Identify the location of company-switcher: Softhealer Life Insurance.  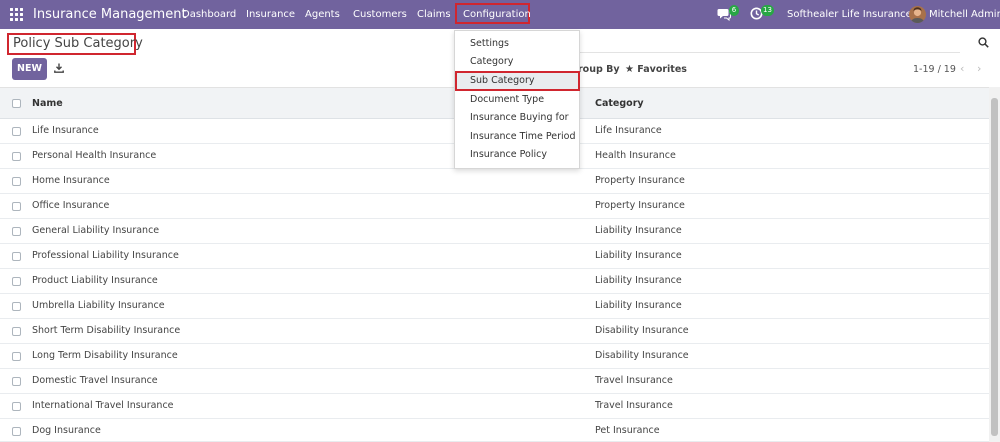
(849, 14).